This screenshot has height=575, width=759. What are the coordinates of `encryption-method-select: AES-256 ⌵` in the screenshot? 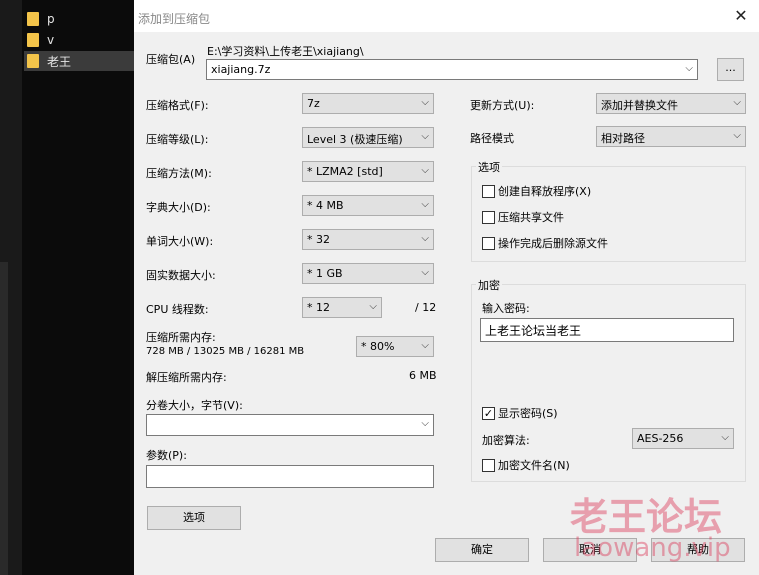 It's located at (683, 438).